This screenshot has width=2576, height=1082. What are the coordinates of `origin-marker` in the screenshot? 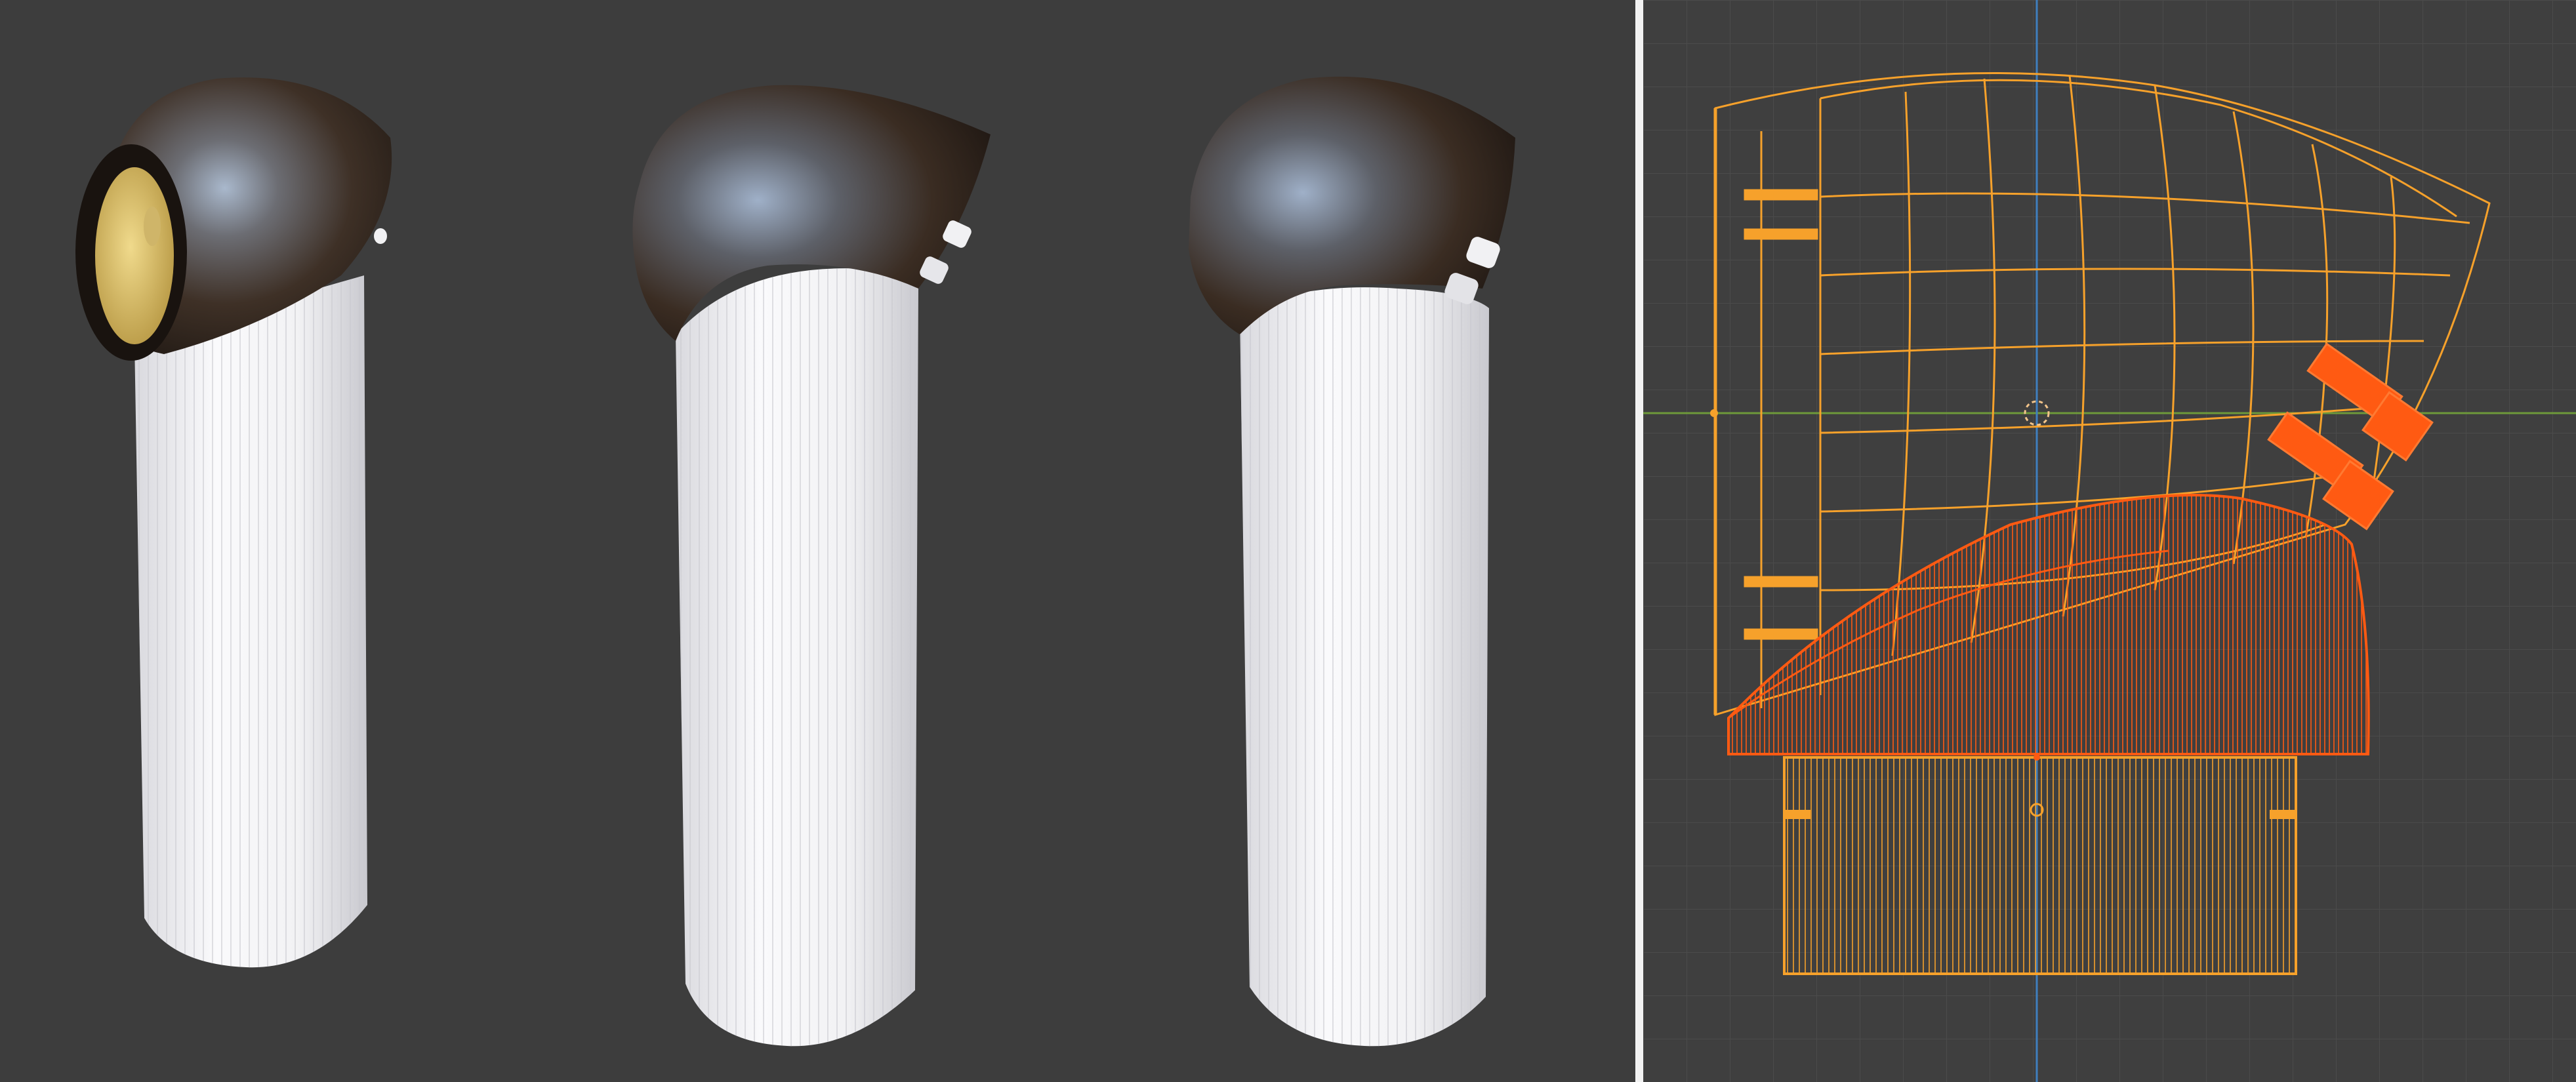 It's located at (1714, 413).